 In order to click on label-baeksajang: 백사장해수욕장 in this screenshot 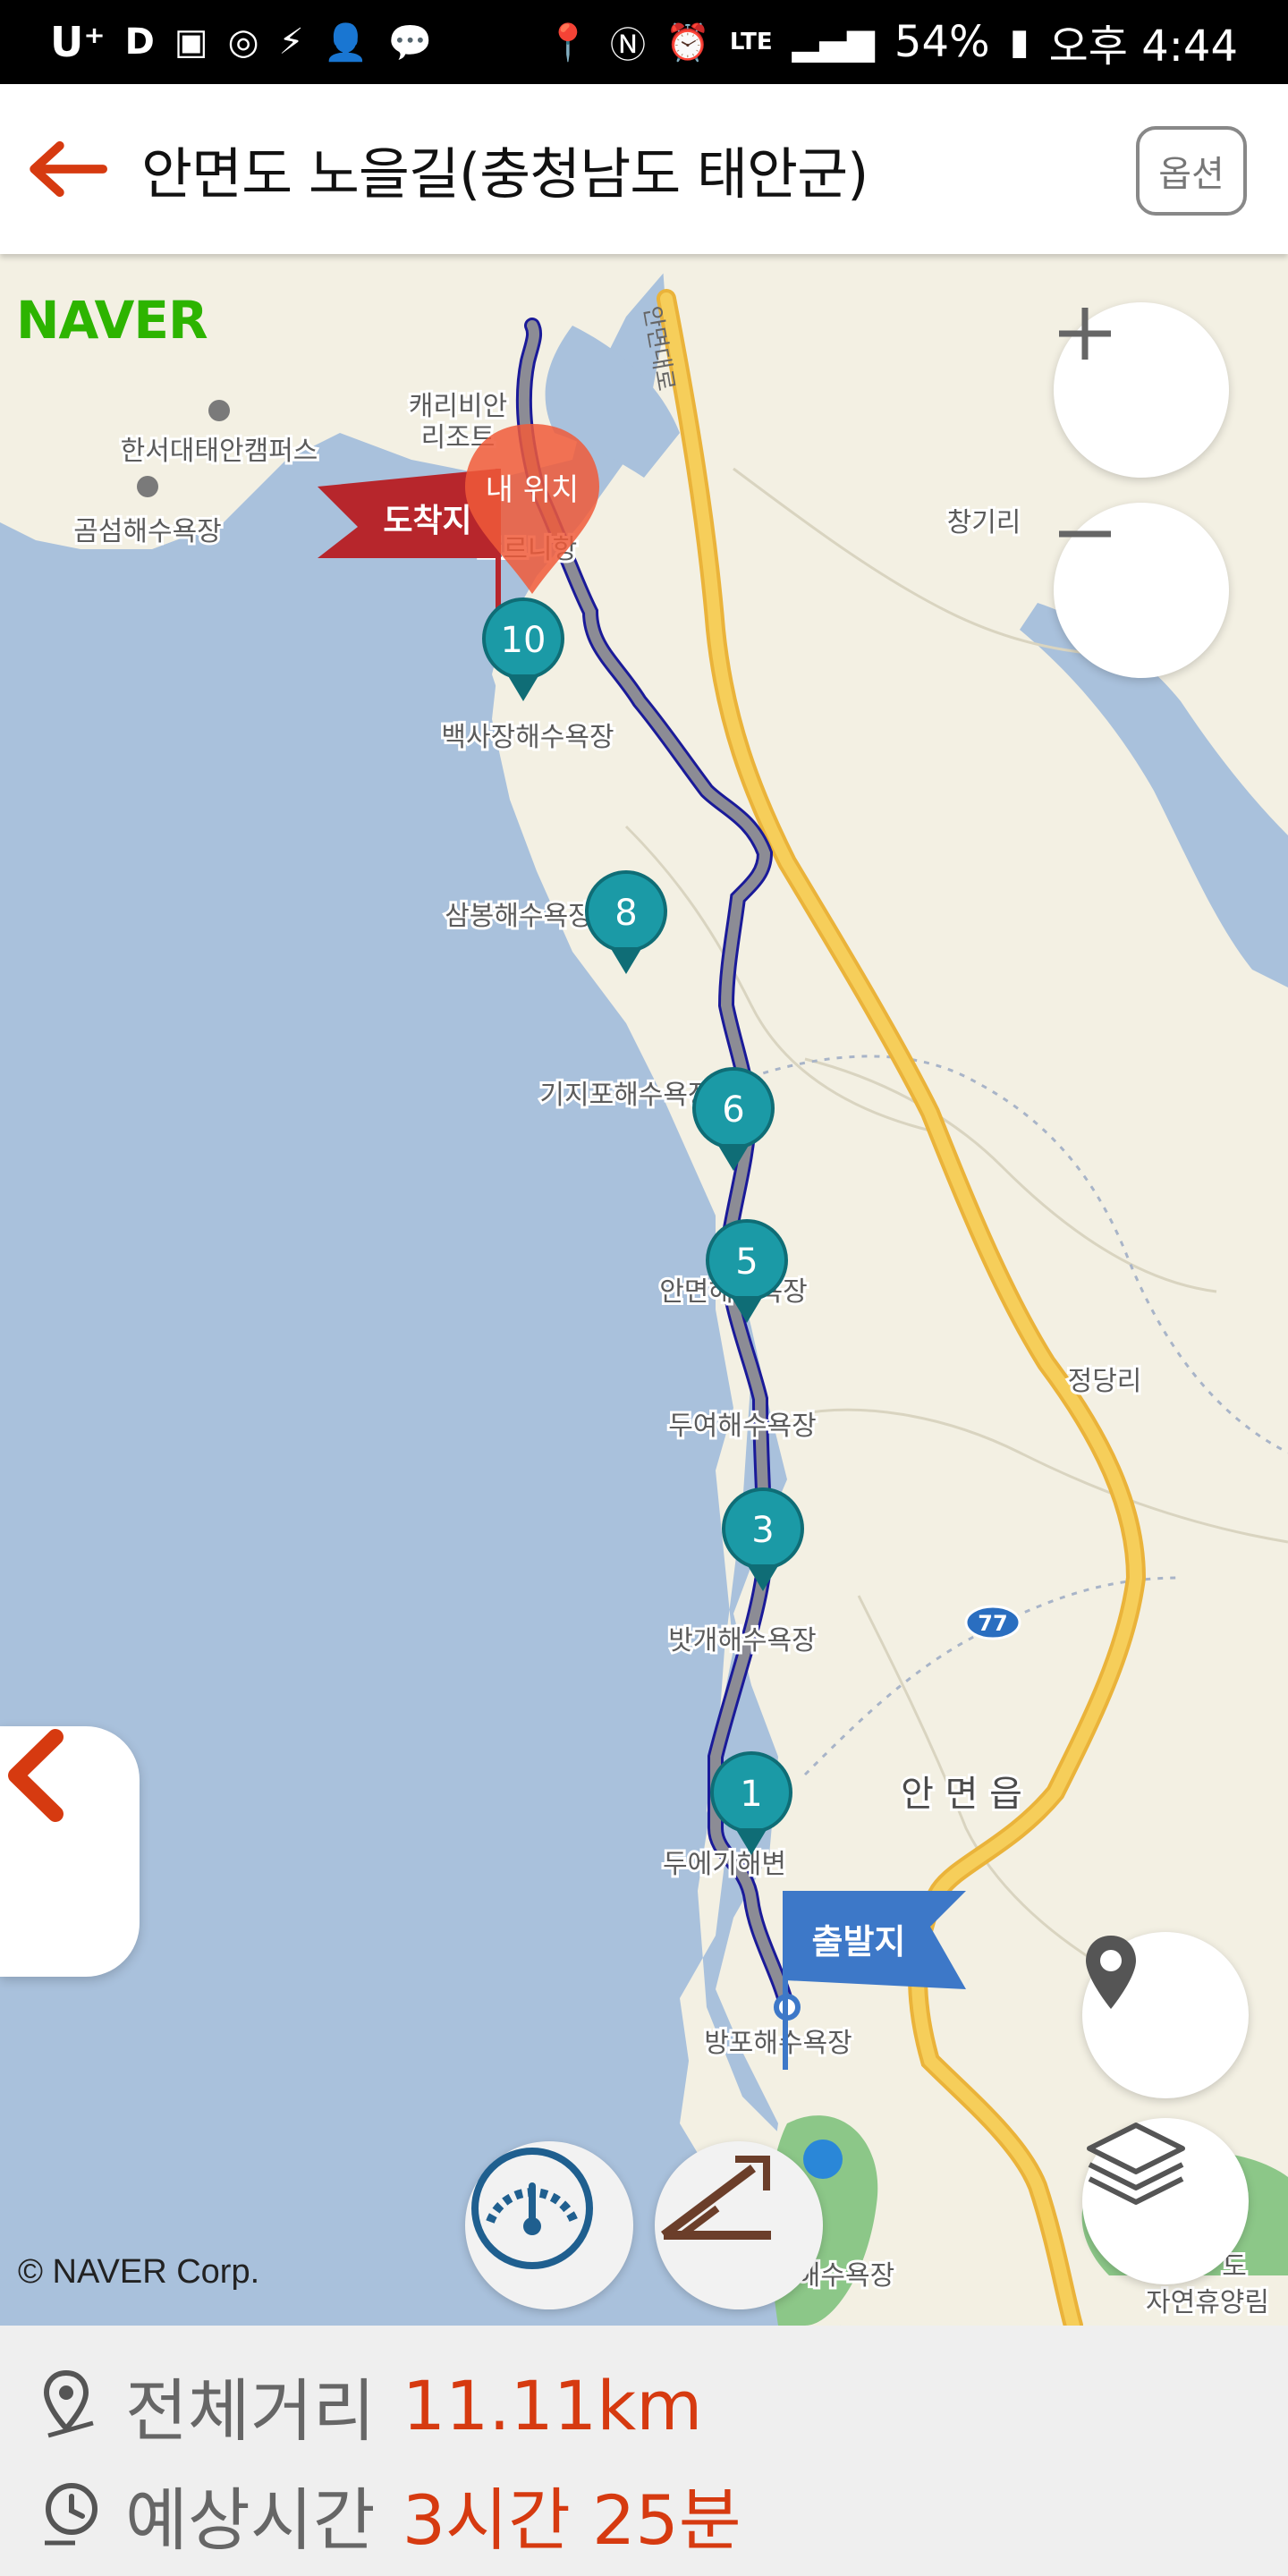, I will do `click(527, 737)`.